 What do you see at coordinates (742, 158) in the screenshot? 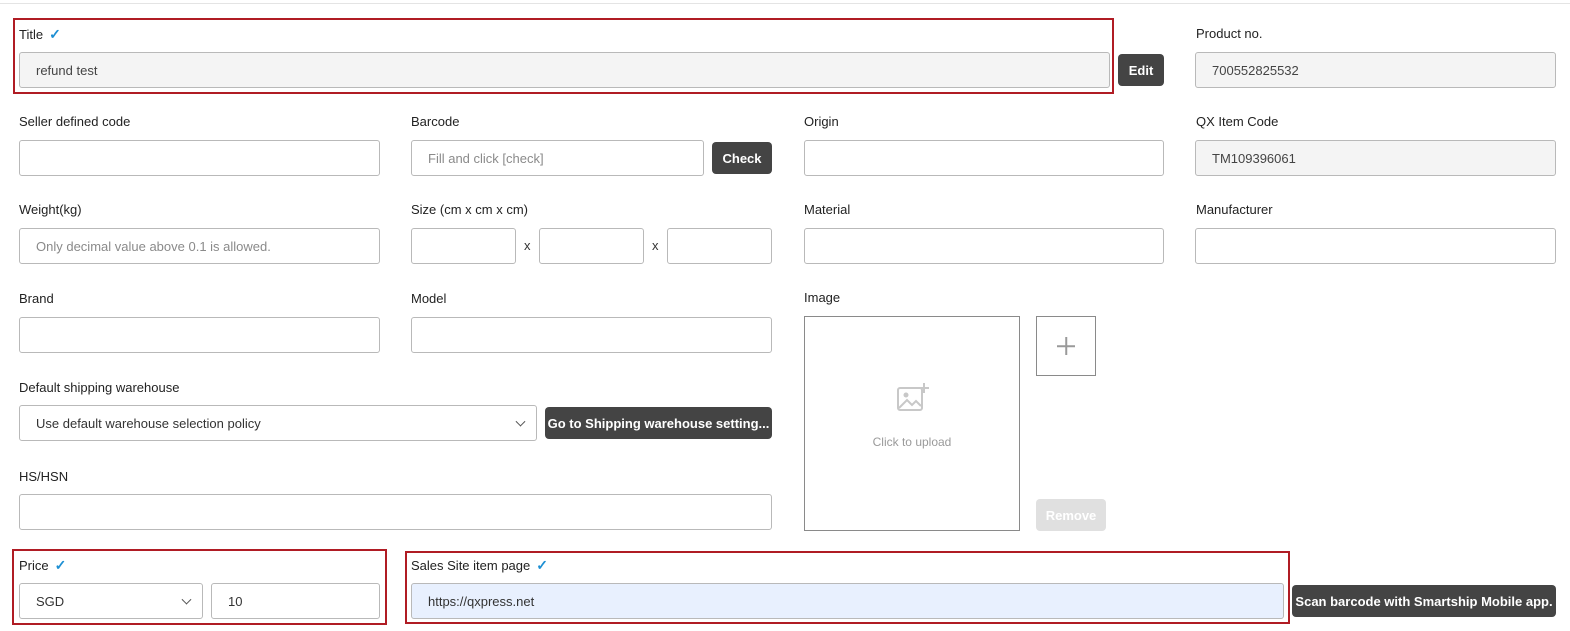
I see `barcode-check-button: Check` at bounding box center [742, 158].